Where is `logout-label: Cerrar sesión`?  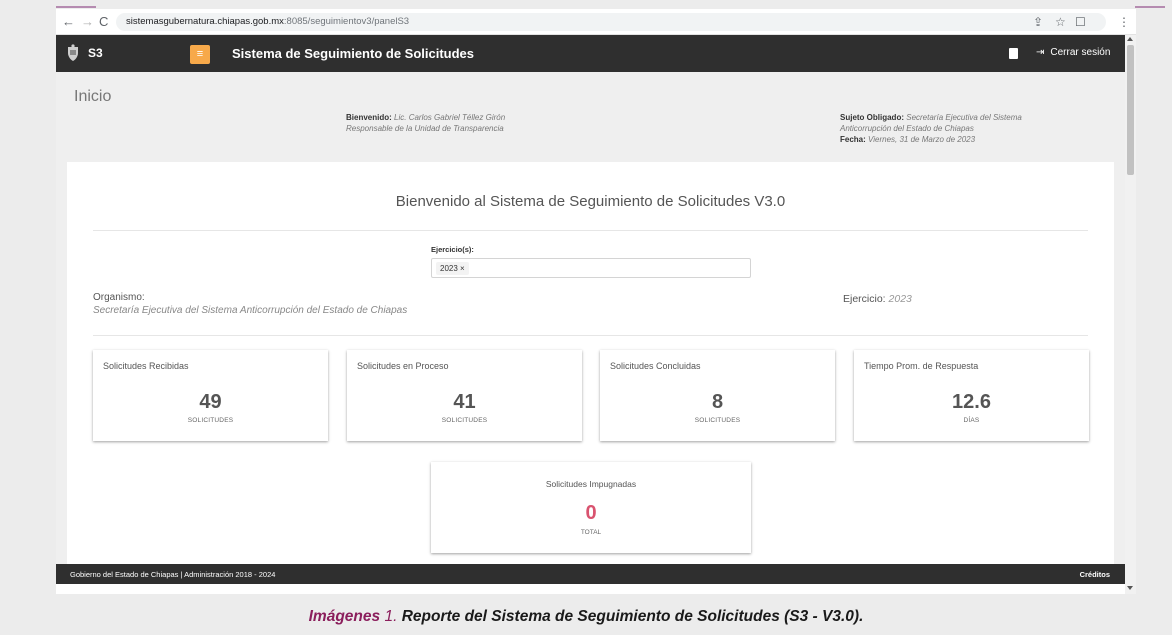
logout-label: Cerrar sesión is located at coordinates (1080, 52).